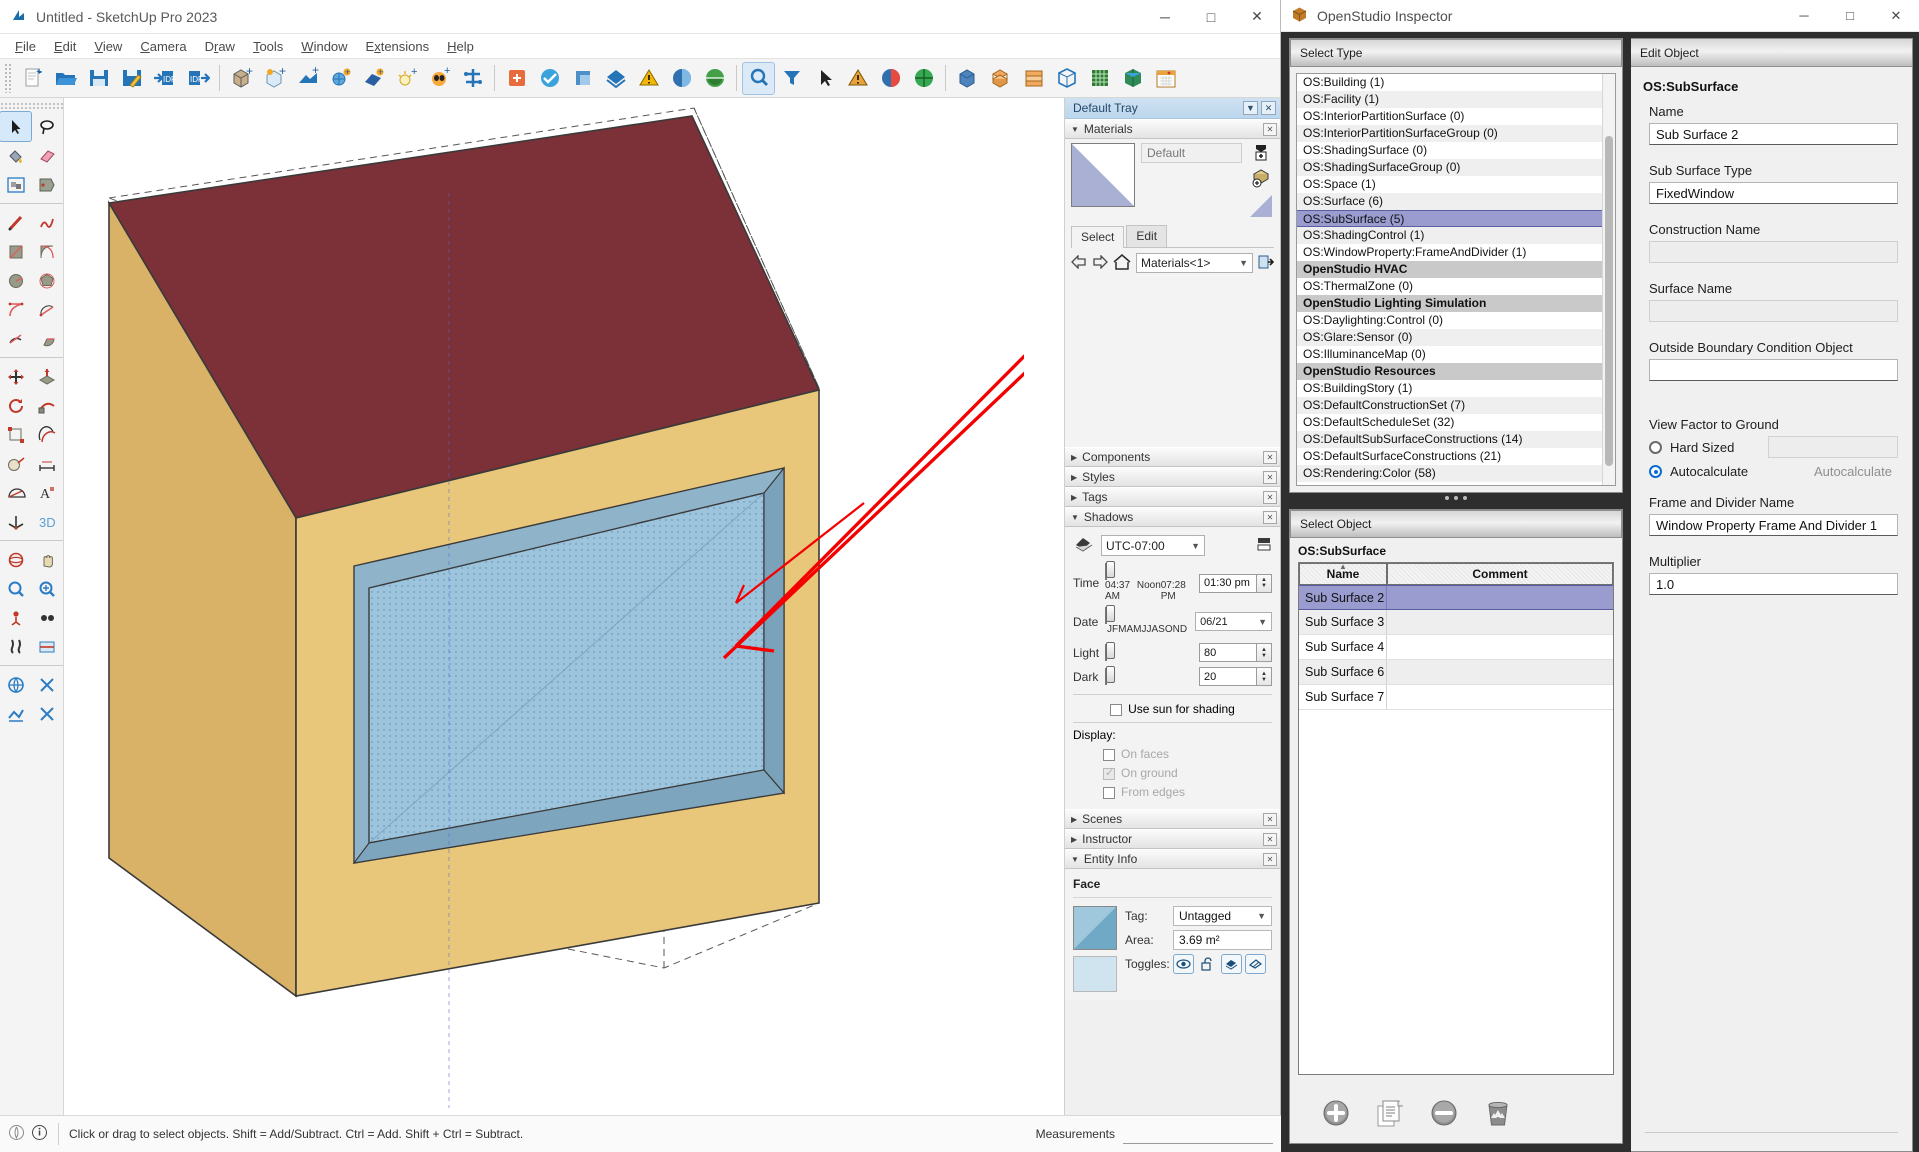  I want to click on render-thermal-zone-icon, so click(967, 78).